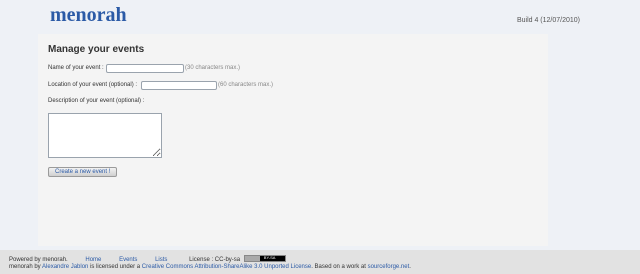  I want to click on page-title: Manage your events, so click(96, 49).